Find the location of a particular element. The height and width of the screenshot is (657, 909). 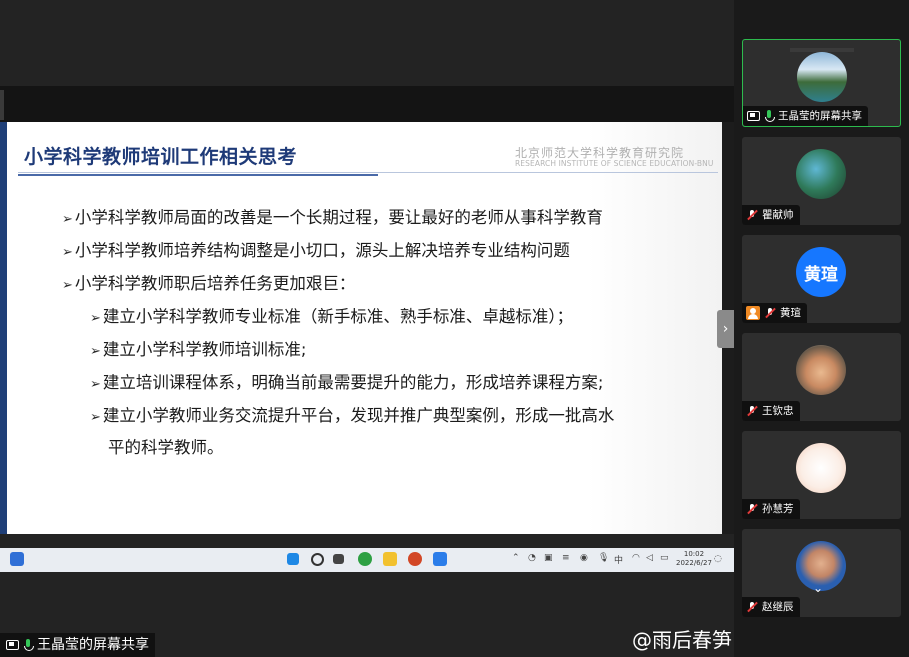

sub-bullet-item: ➢ 建立小学教师业务交流提升平台，发现并推广典型案例，形成一批高水 is located at coordinates (352, 415).